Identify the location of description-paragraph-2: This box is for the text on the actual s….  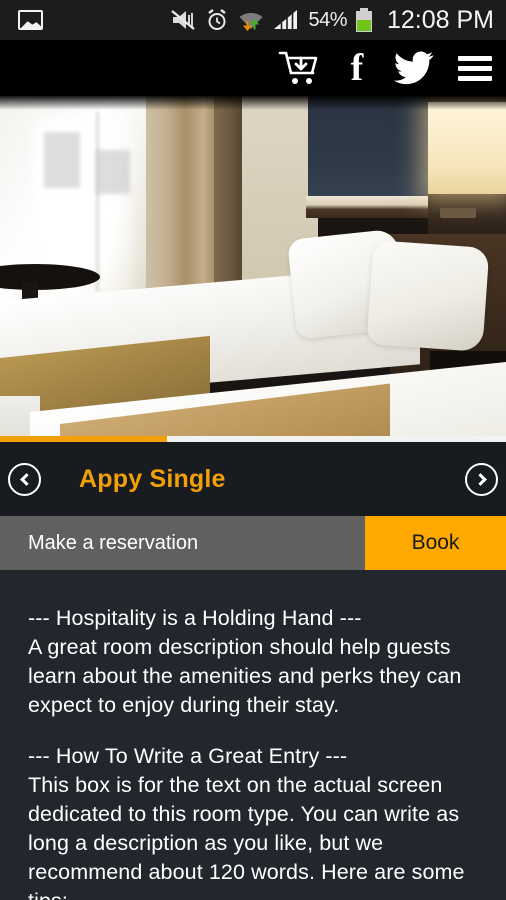
(246, 836).